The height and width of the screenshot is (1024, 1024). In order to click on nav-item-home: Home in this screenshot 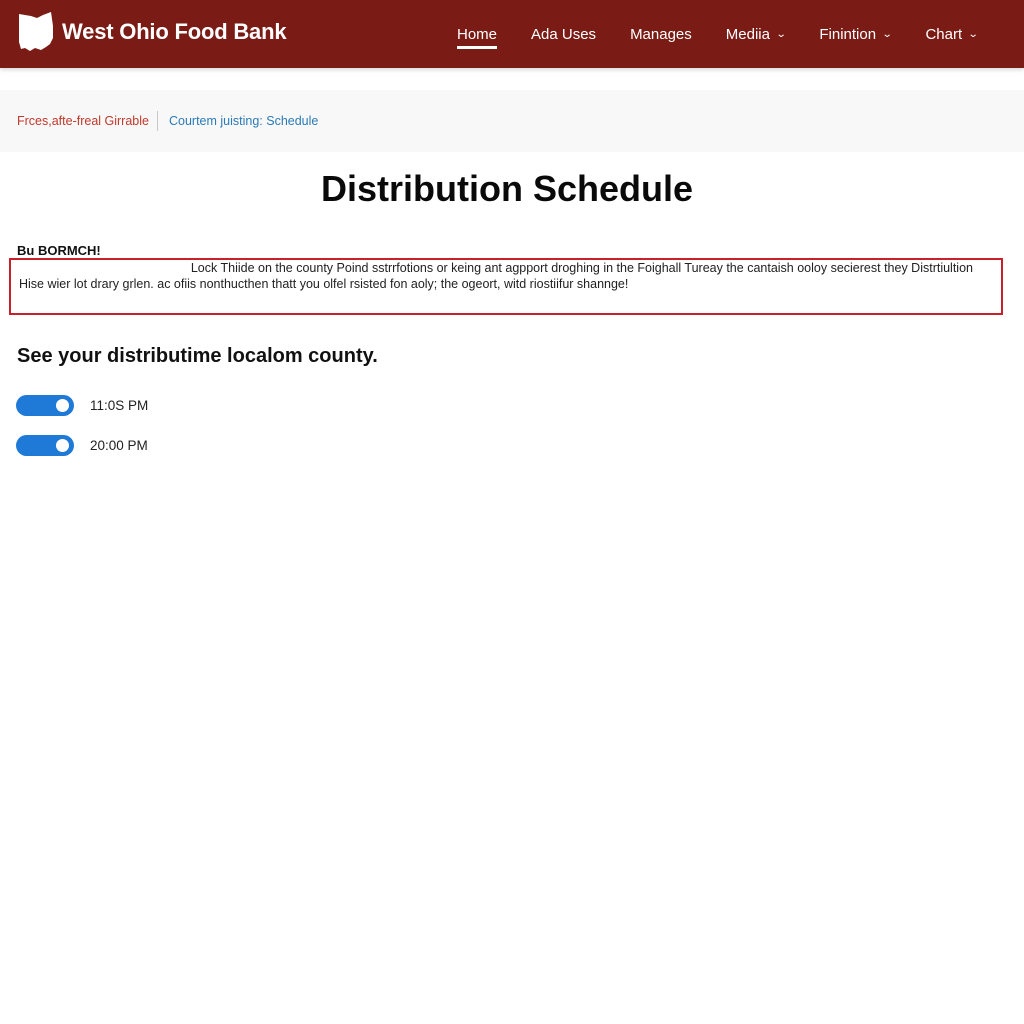, I will do `click(477, 34)`.